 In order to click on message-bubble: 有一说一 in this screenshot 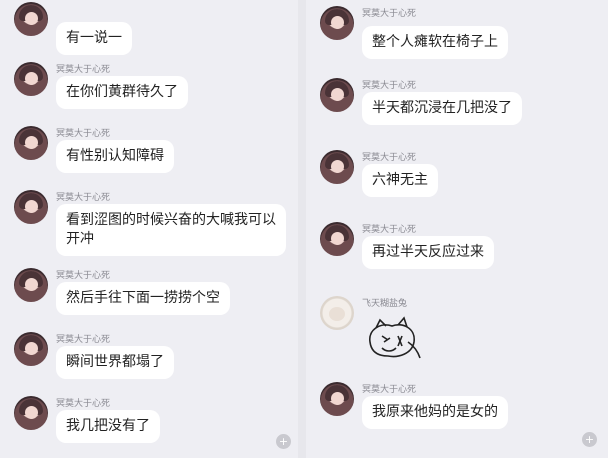, I will do `click(94, 38)`.